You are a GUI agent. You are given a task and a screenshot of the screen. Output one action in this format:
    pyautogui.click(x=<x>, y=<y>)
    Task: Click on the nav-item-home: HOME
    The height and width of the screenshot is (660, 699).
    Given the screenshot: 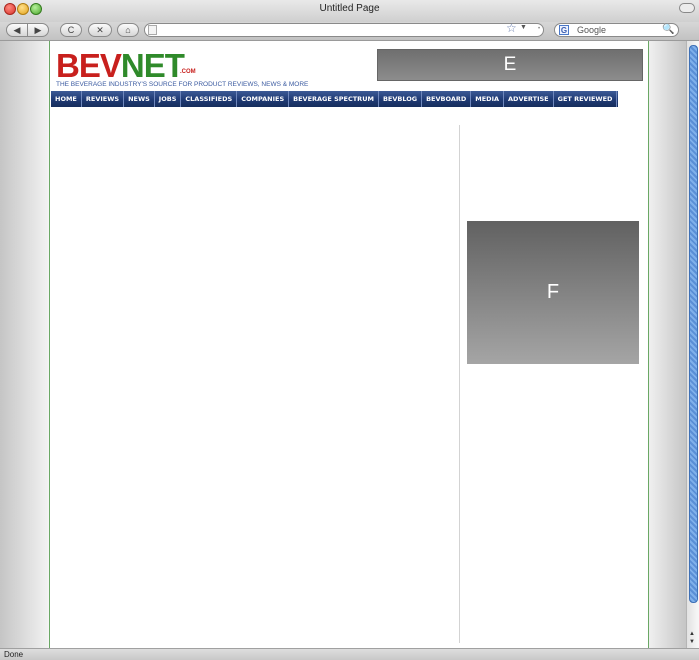 What is the action you would take?
    pyautogui.click(x=66, y=99)
    